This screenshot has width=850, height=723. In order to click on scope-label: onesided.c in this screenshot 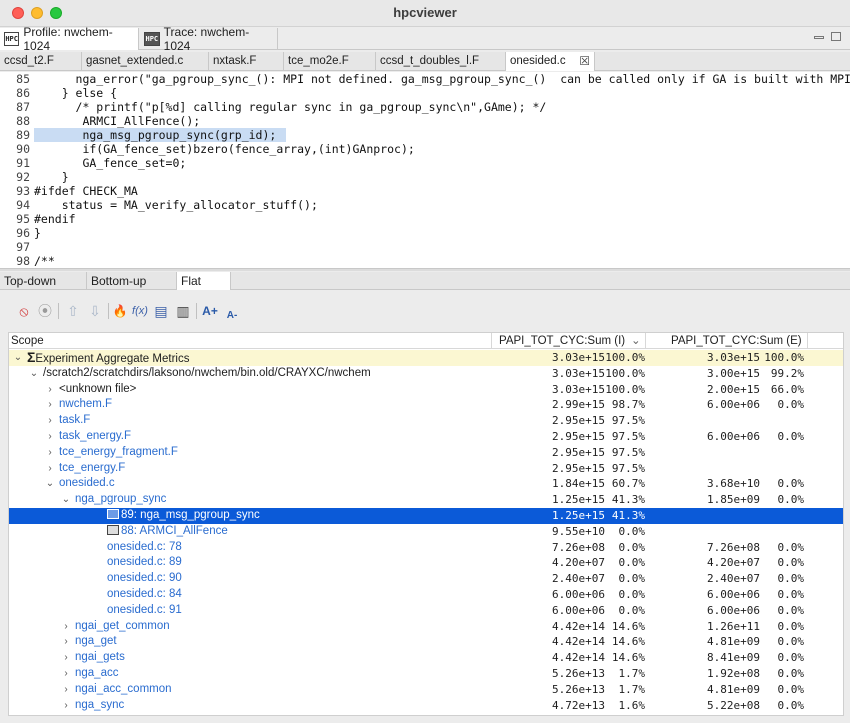, I will do `click(87, 483)`.